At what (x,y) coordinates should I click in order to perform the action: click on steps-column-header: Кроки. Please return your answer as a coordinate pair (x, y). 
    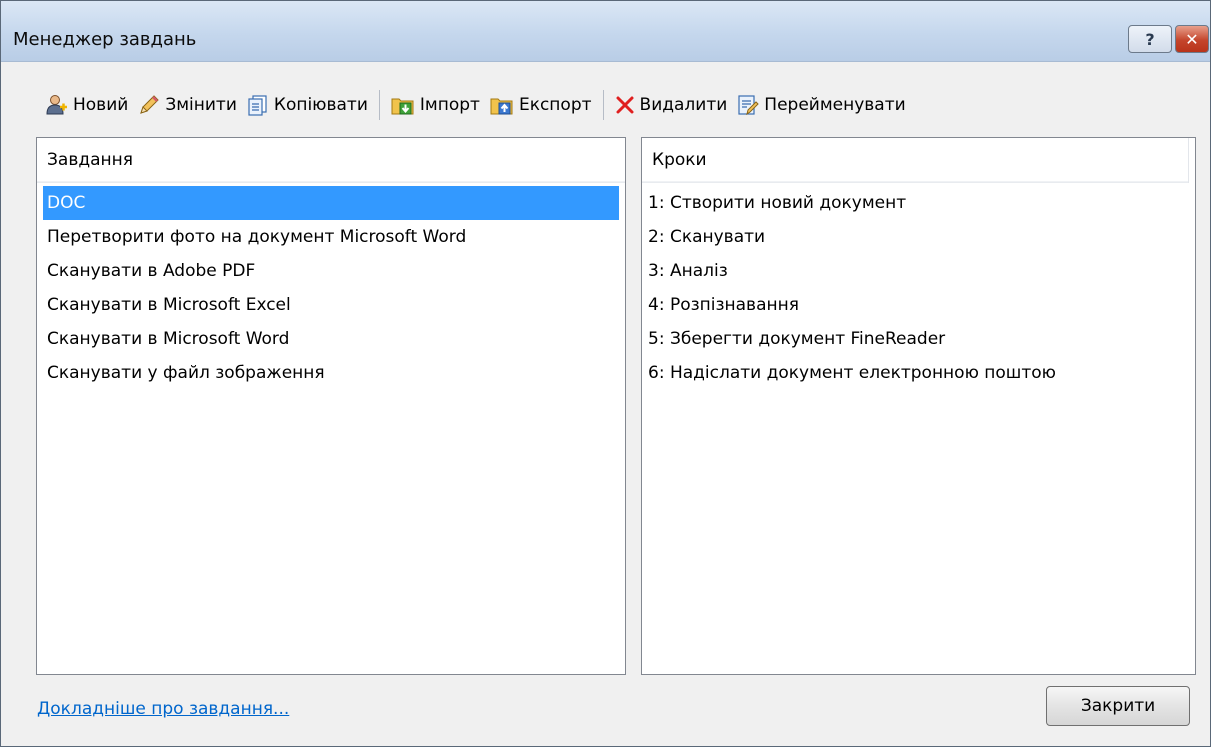
    Looking at the image, I should click on (915, 160).